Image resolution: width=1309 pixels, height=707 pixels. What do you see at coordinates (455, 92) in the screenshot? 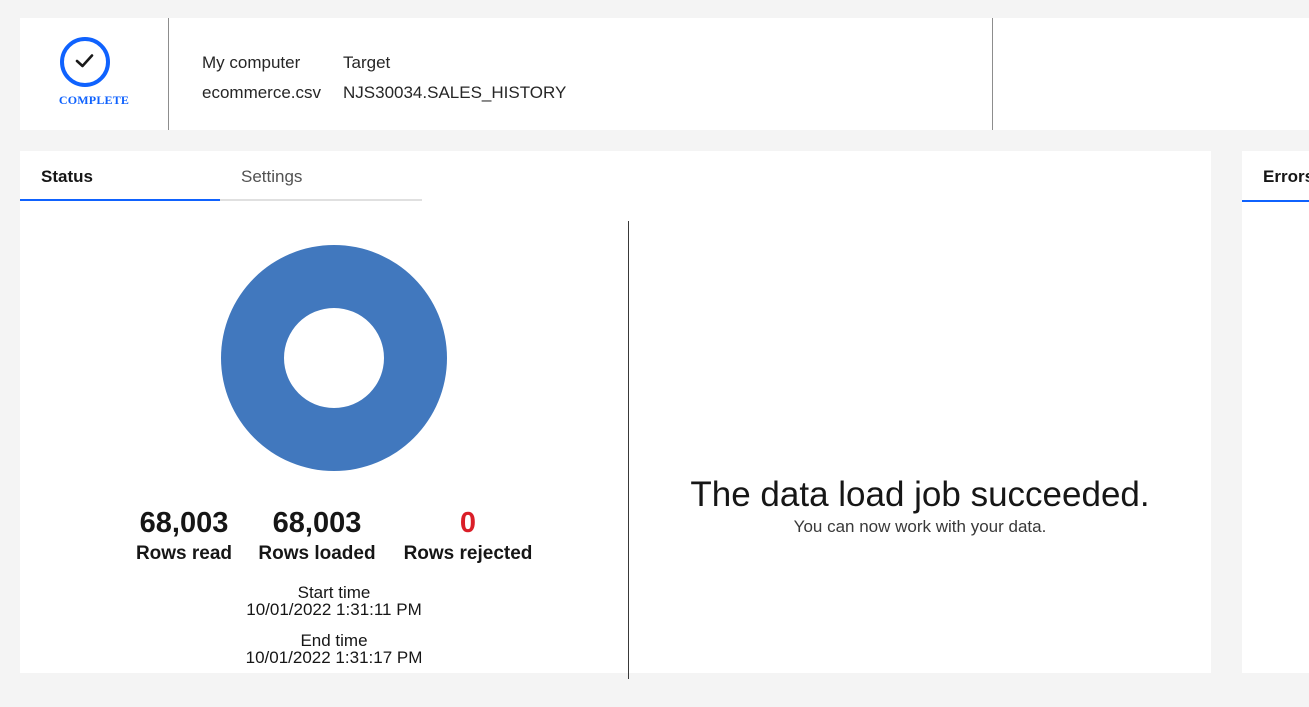
I see `target-table-name: NJS30034.SALES_HISTORY` at bounding box center [455, 92].